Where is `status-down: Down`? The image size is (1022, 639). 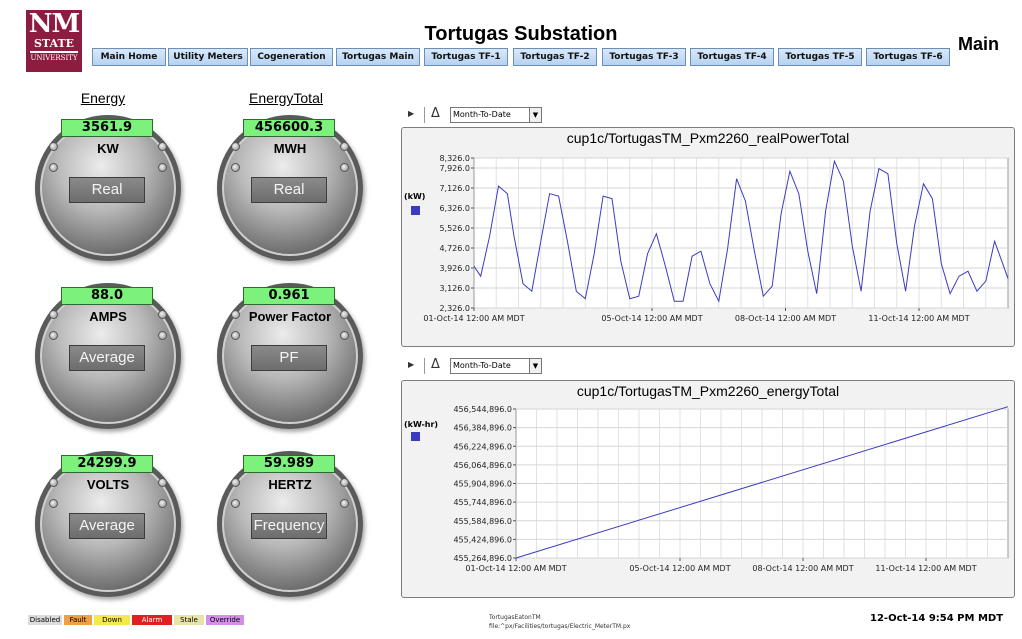
status-down: Down is located at coordinates (112, 620).